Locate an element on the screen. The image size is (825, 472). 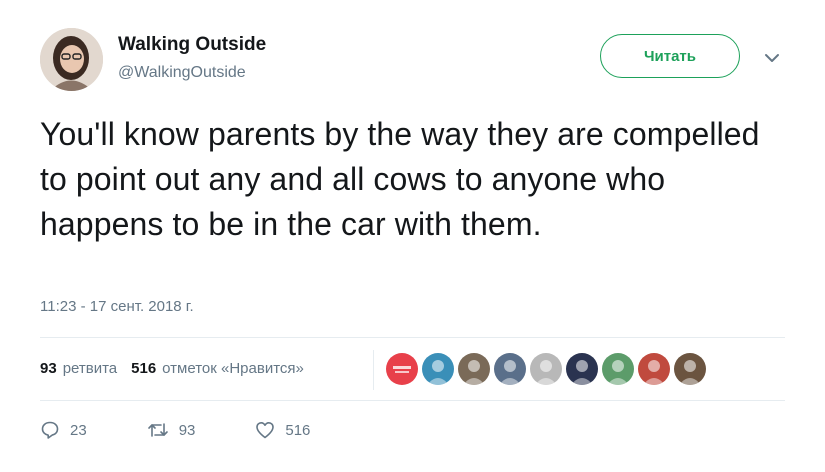
heart-icon is located at coordinates (265, 430).